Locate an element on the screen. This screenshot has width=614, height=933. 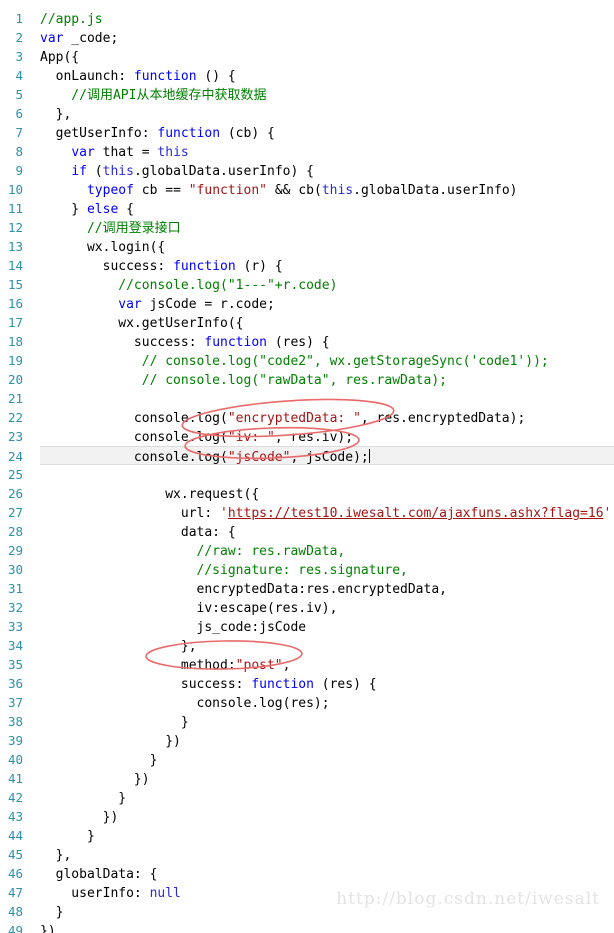
code-line-content: wx.request({ is located at coordinates (327, 494).